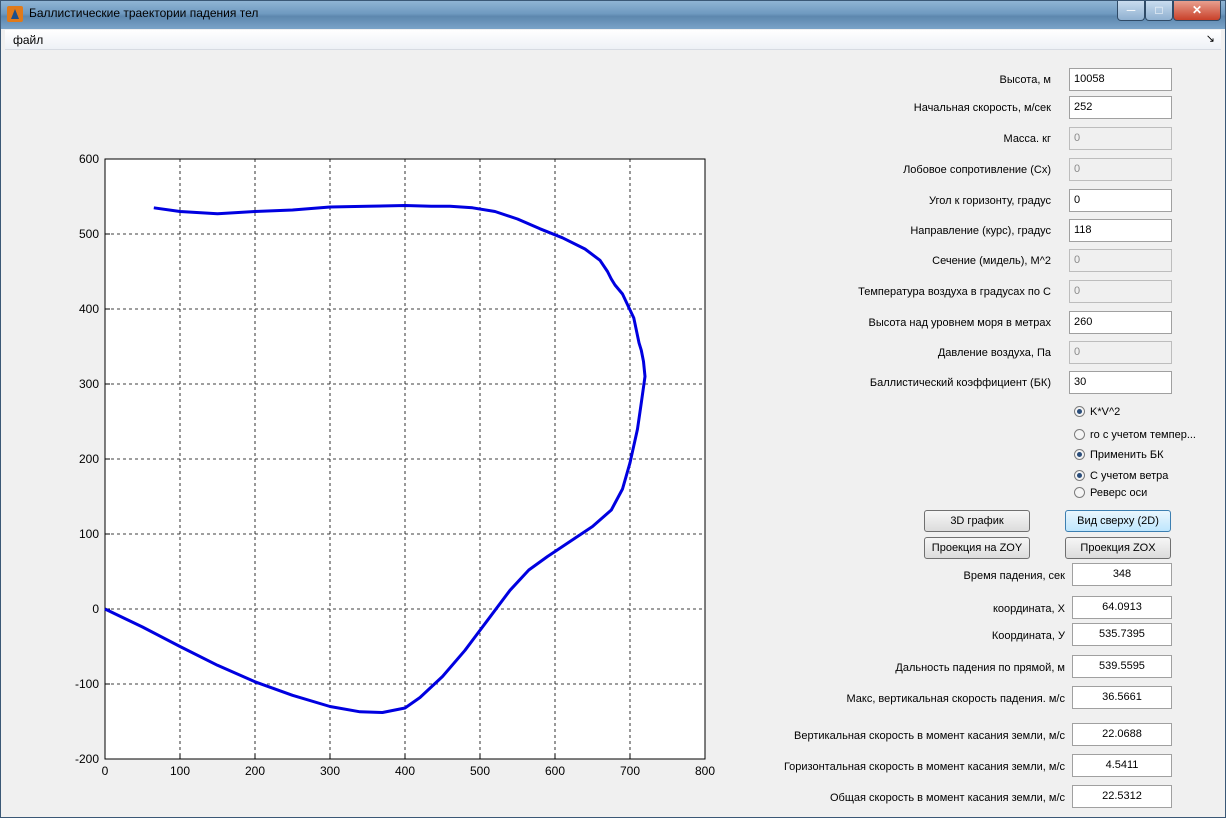  What do you see at coordinates (89, 234) in the screenshot?
I see `y-tick-label: 500` at bounding box center [89, 234].